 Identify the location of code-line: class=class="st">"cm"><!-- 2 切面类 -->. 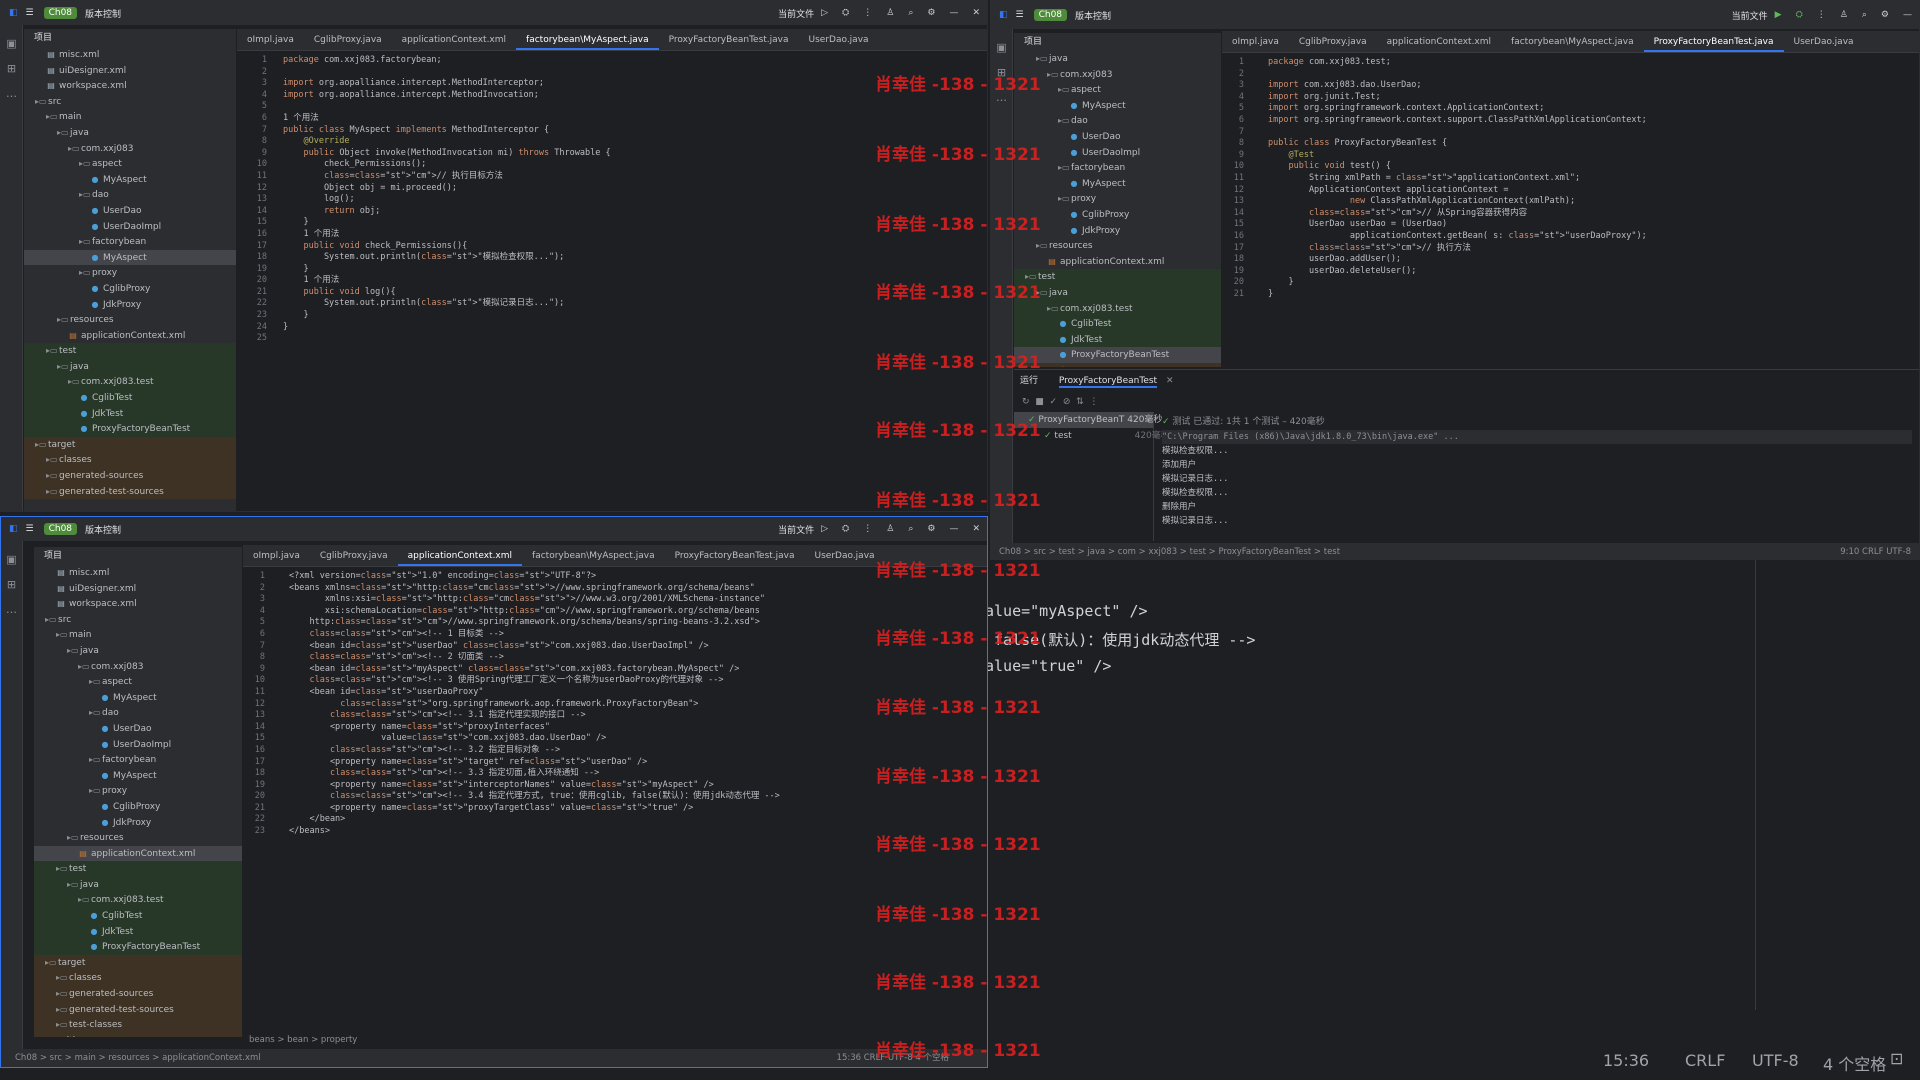
(534, 658).